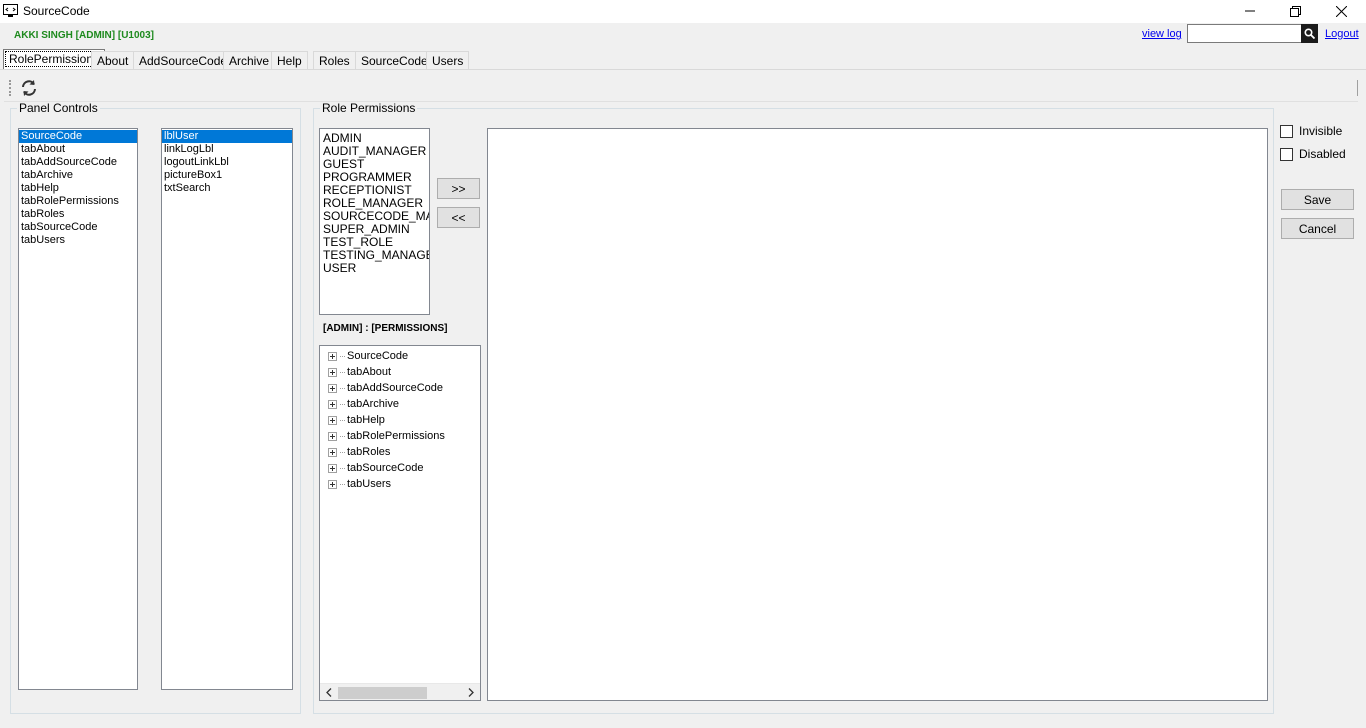  What do you see at coordinates (368, 452) in the screenshot?
I see `tree-node-label: tabRoles` at bounding box center [368, 452].